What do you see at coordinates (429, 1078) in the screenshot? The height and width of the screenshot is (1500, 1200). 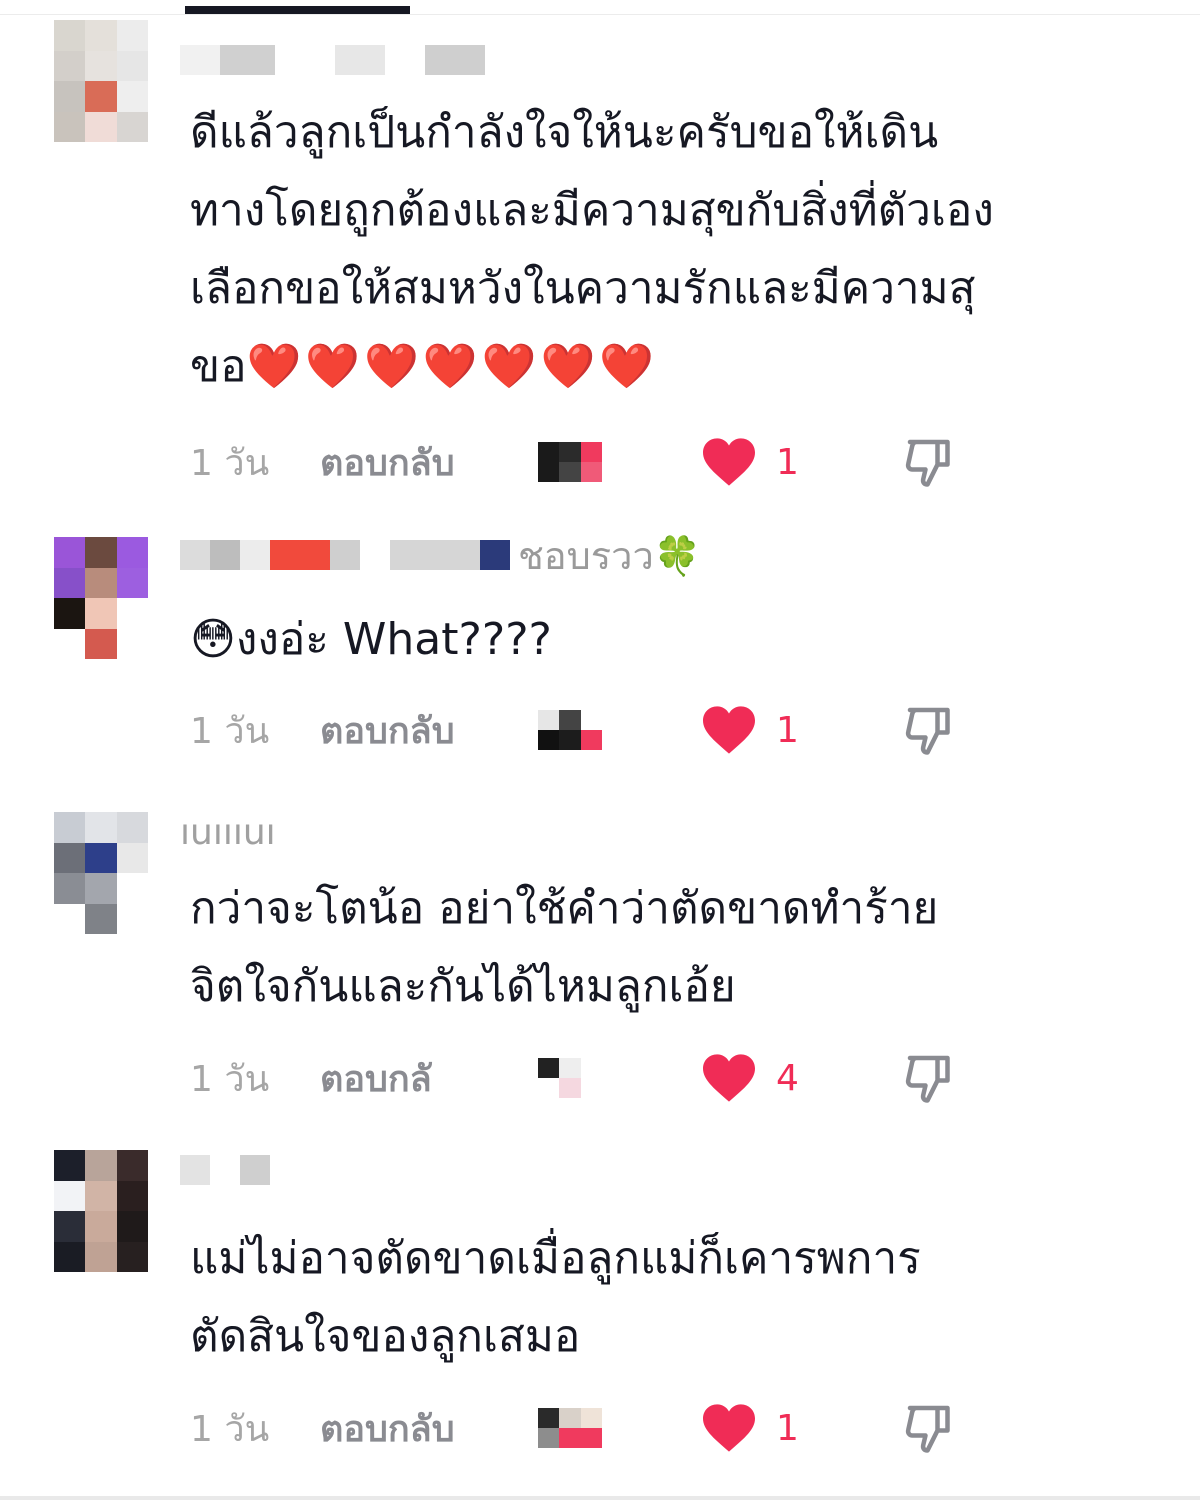 I see `reply-button: ตอบกลั` at bounding box center [429, 1078].